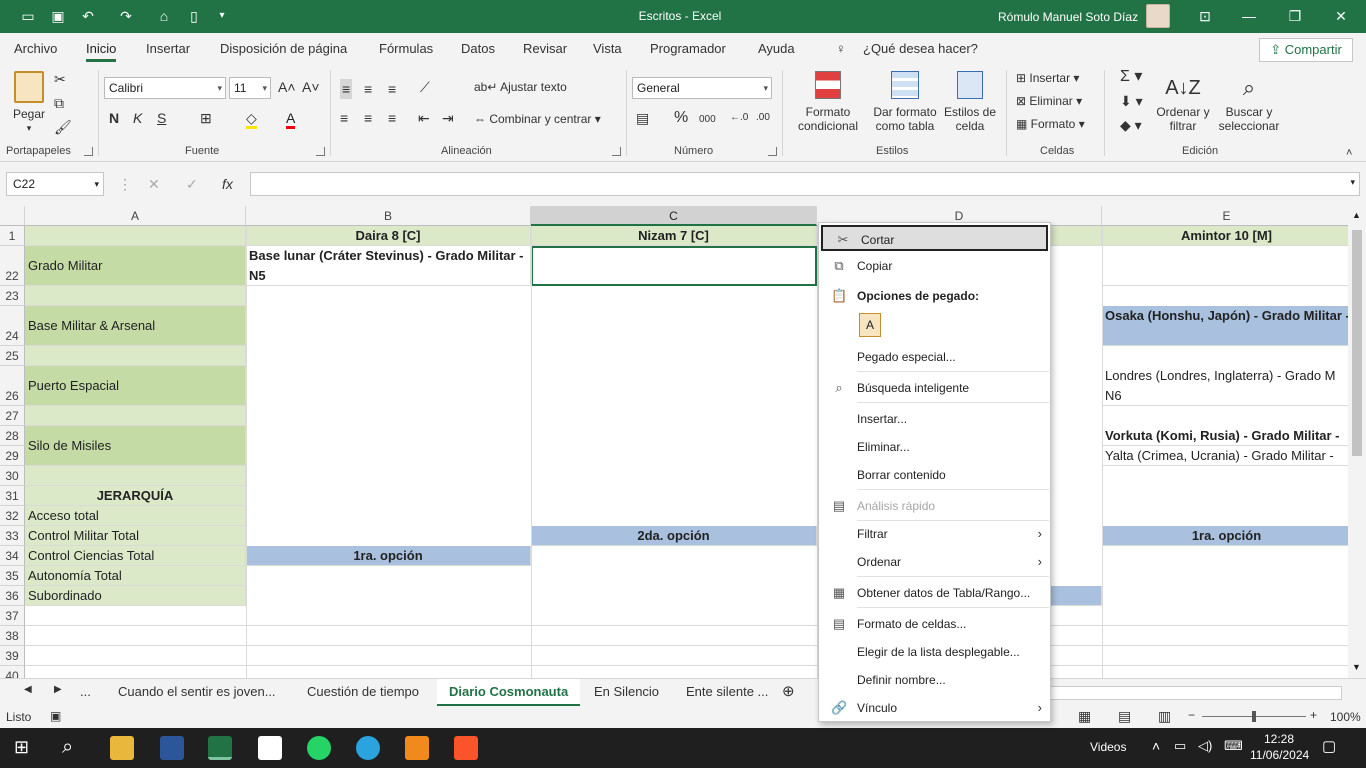 The image size is (1366, 768). What do you see at coordinates (283, 48) in the screenshot?
I see `tab-disposicion: Disposición de página` at bounding box center [283, 48].